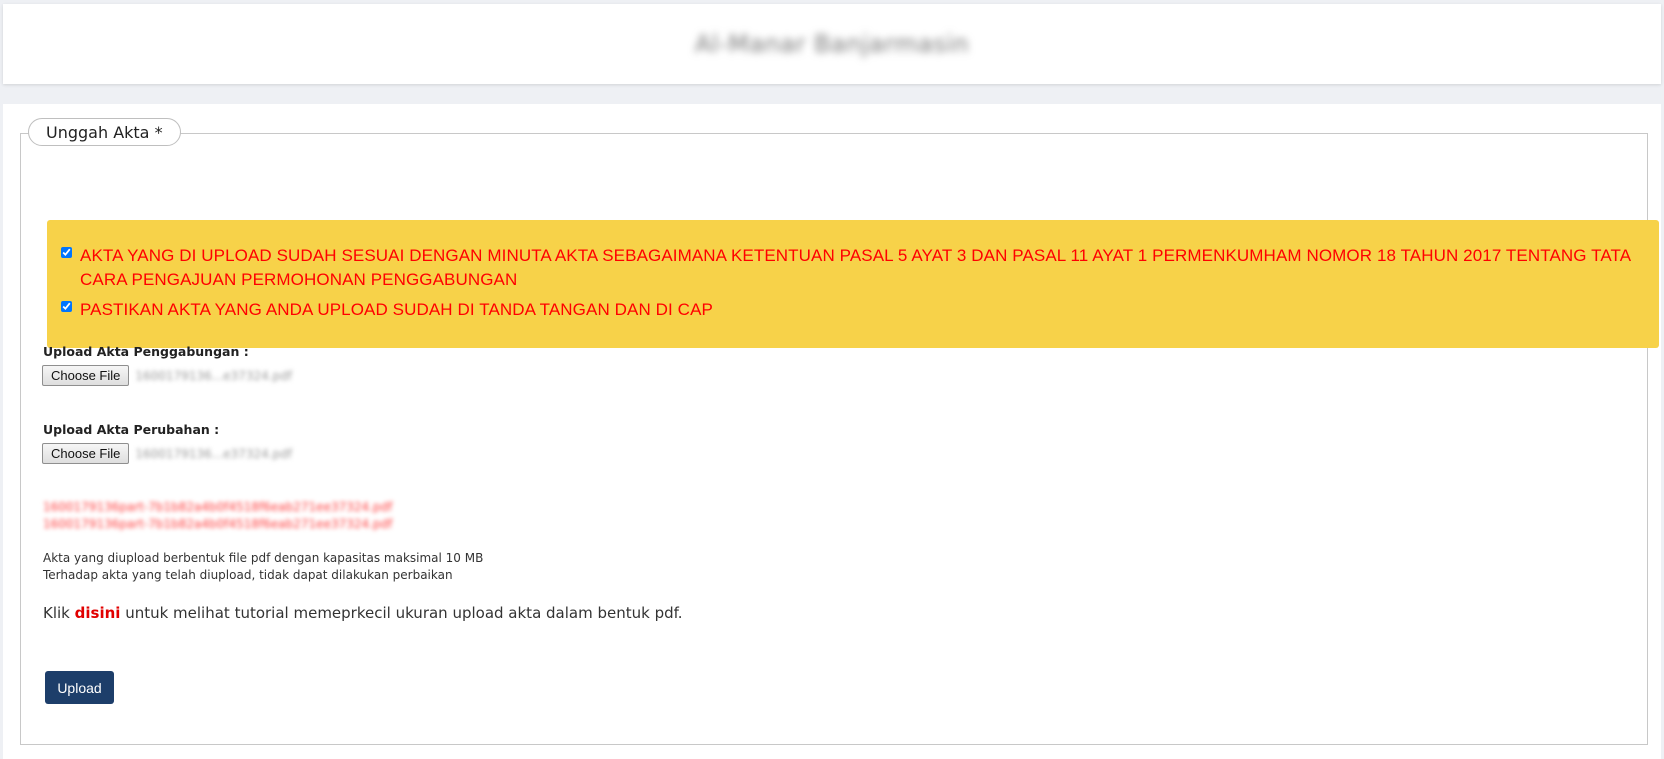  I want to click on tutorial-link: disini, so click(98, 613).